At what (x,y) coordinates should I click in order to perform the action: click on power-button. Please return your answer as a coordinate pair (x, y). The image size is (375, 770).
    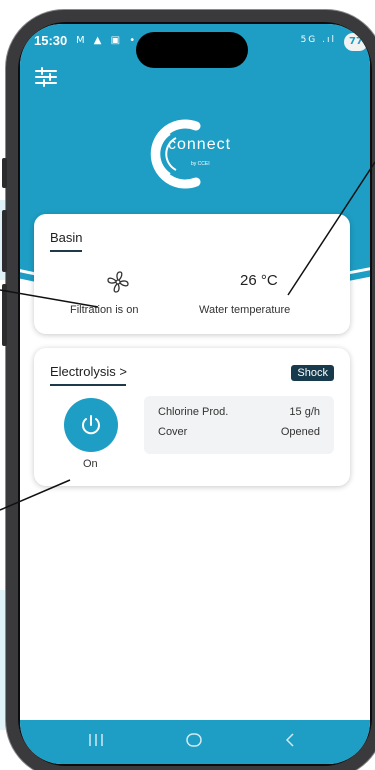
    Looking at the image, I should click on (91, 425).